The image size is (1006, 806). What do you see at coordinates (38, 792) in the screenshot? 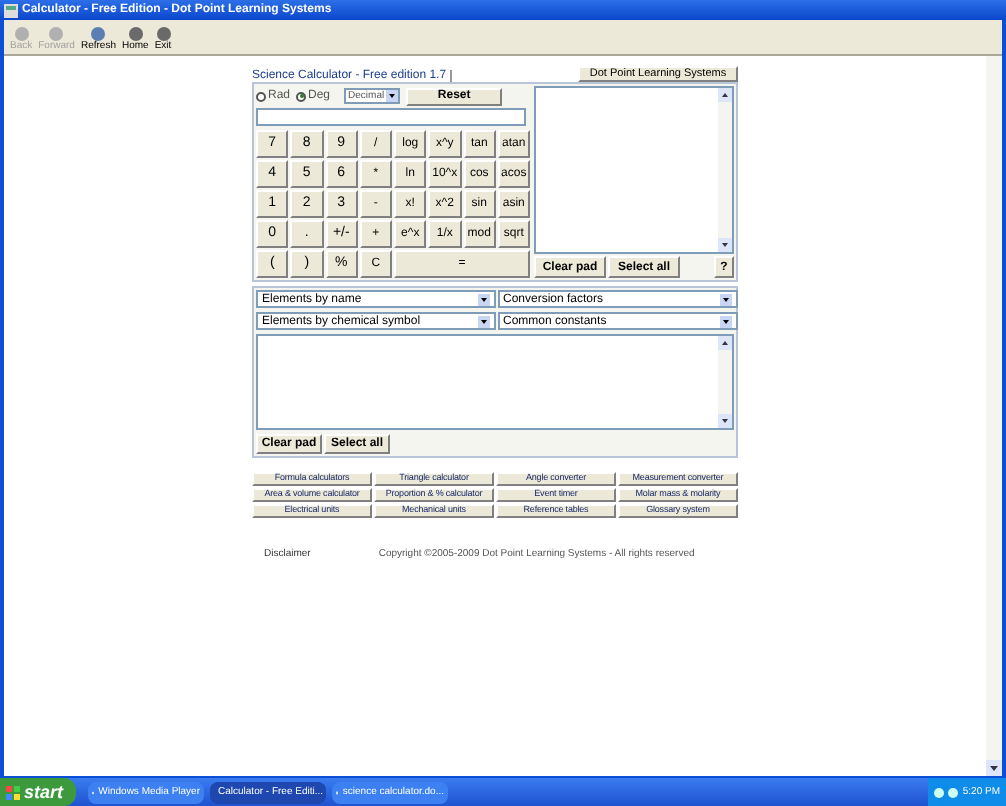
I see `start-button: start` at bounding box center [38, 792].